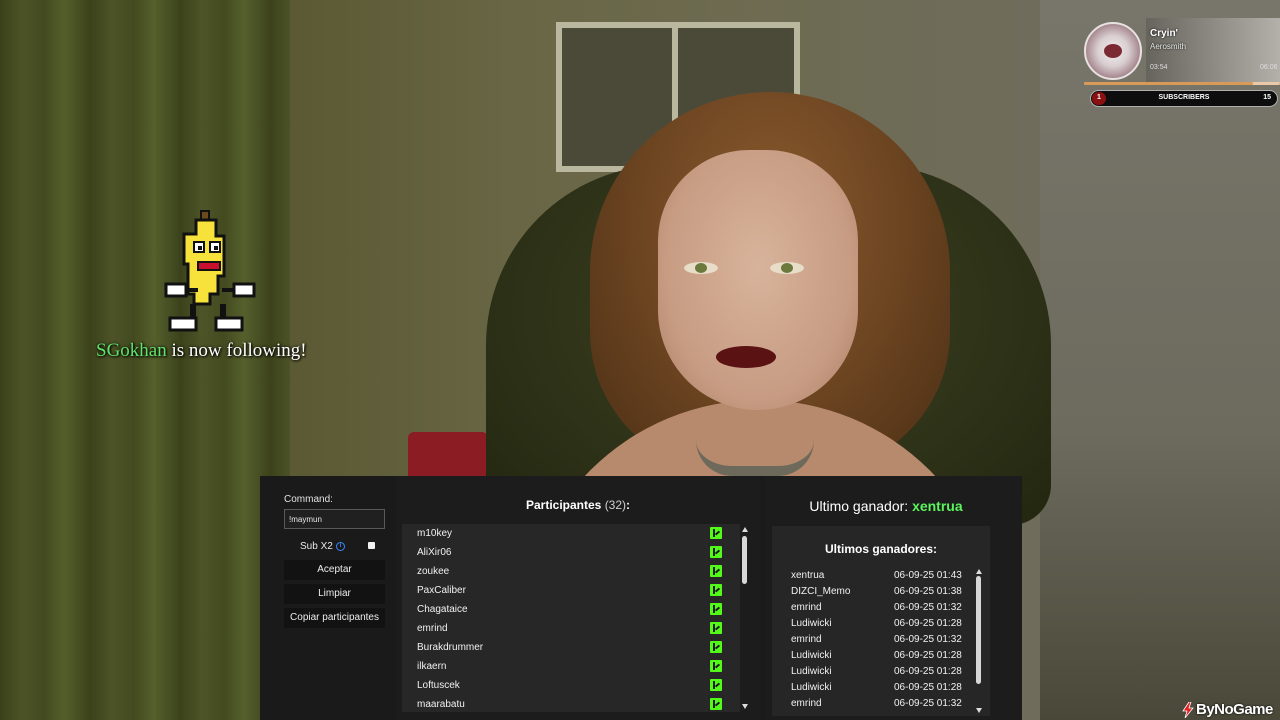  I want to click on participants-count: (32), so click(615, 505).